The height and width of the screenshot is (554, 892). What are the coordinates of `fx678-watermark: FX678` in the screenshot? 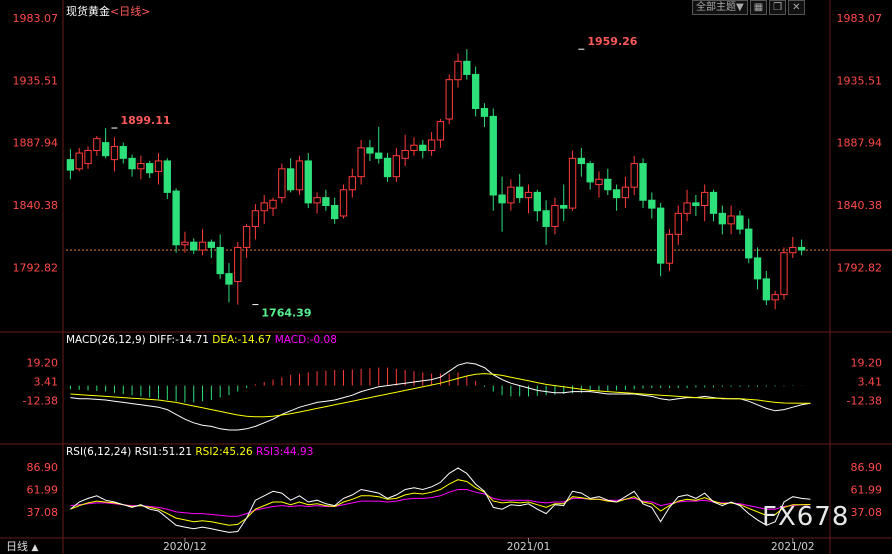 It's located at (806, 517).